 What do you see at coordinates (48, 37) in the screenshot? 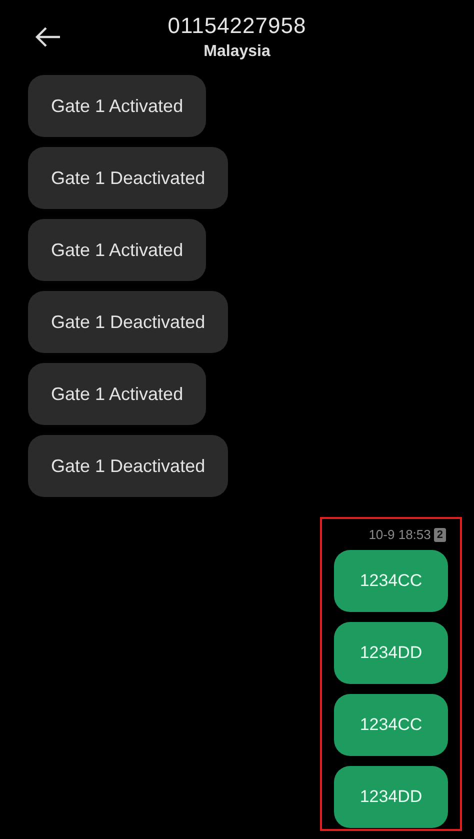
I see `back-arrow-icon` at bounding box center [48, 37].